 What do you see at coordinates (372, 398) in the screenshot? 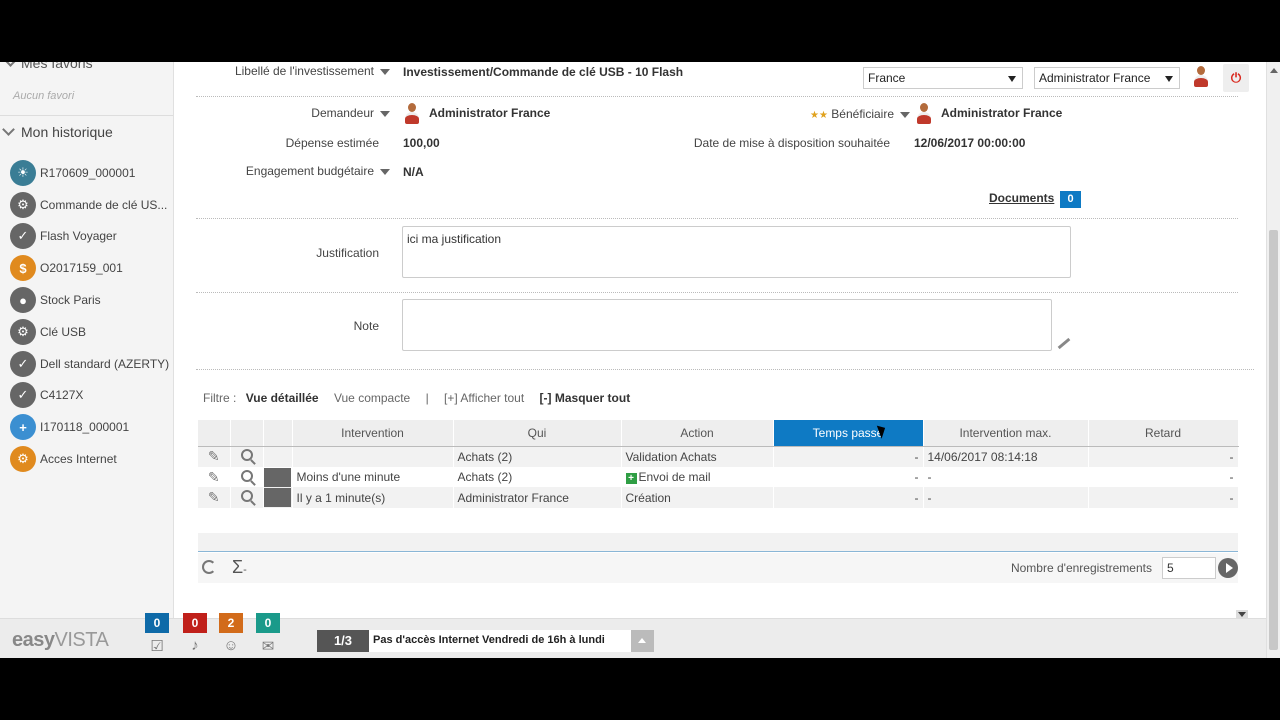
I see `compact-view-link: Vue compacte` at bounding box center [372, 398].